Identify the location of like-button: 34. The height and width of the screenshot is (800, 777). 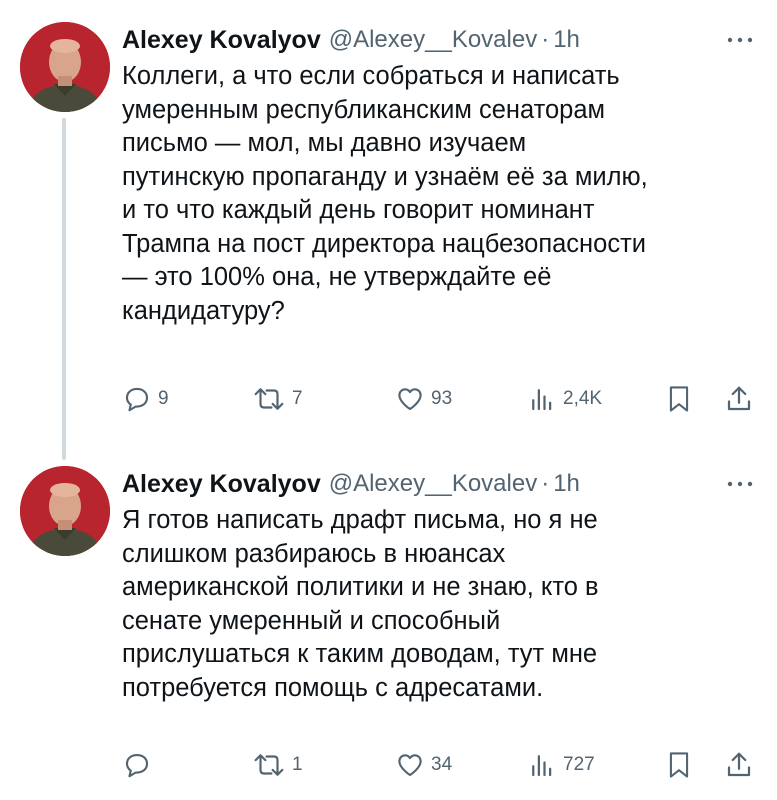
(423, 765).